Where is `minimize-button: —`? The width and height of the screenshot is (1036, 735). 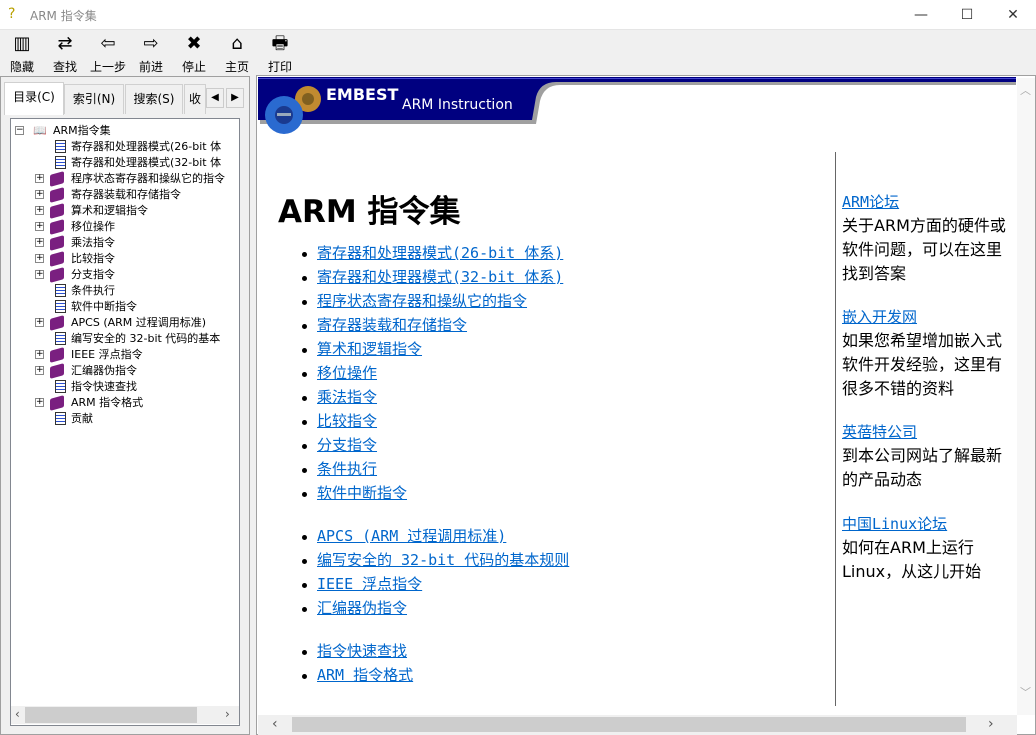 minimize-button: — is located at coordinates (921, 15).